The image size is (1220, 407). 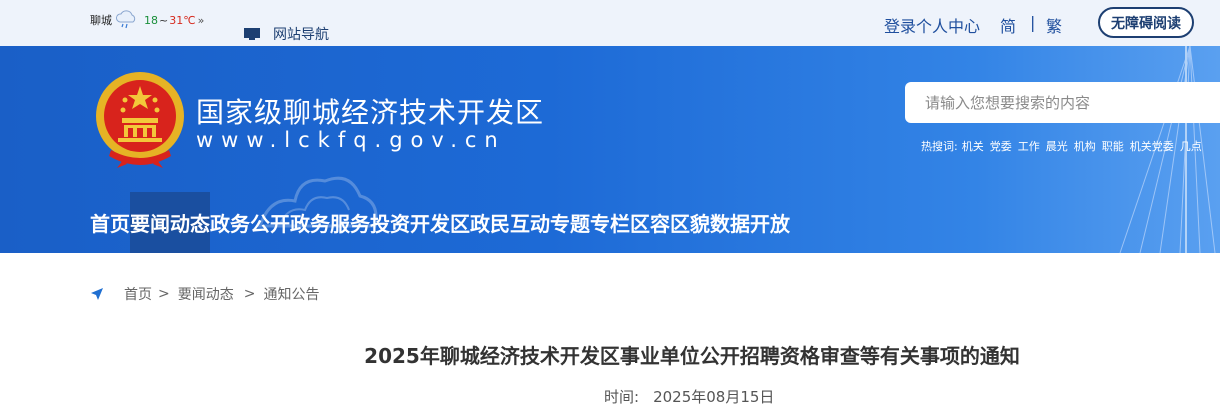 What do you see at coordinates (939, 146) in the screenshot?
I see `hot-search-label: 热搜词:` at bounding box center [939, 146].